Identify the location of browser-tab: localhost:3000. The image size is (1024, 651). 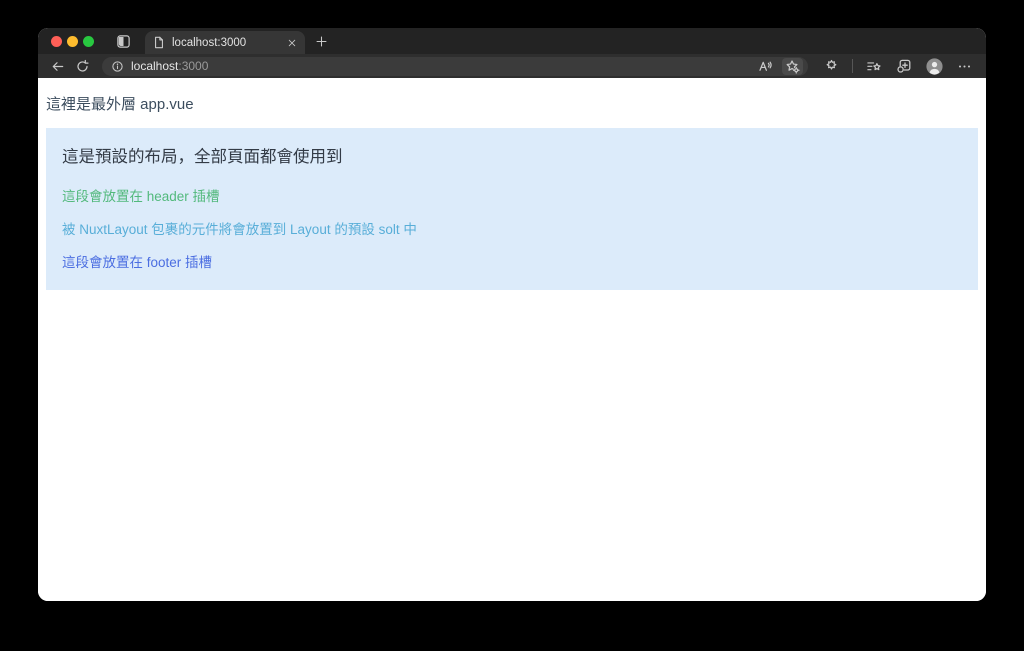
(225, 42).